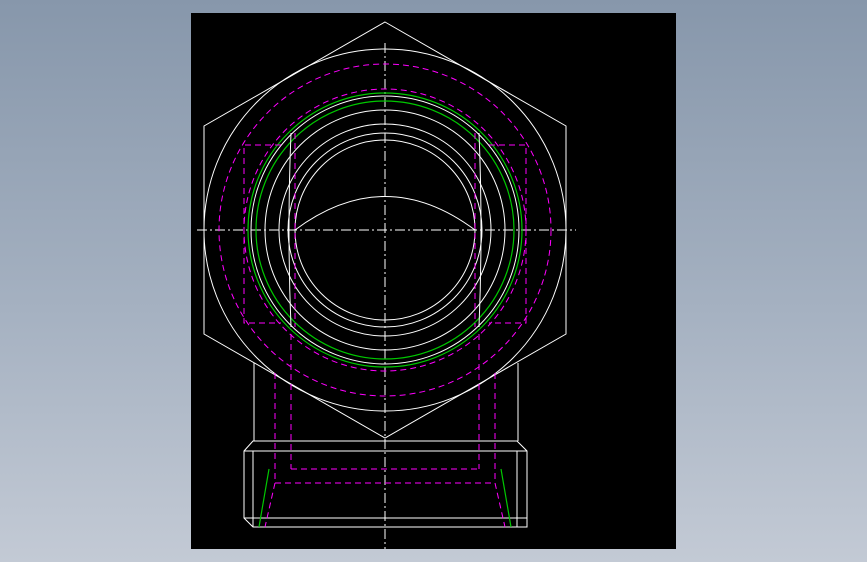 This screenshot has height=562, width=867. I want to click on hidden-taper-left, so click(270, 505).